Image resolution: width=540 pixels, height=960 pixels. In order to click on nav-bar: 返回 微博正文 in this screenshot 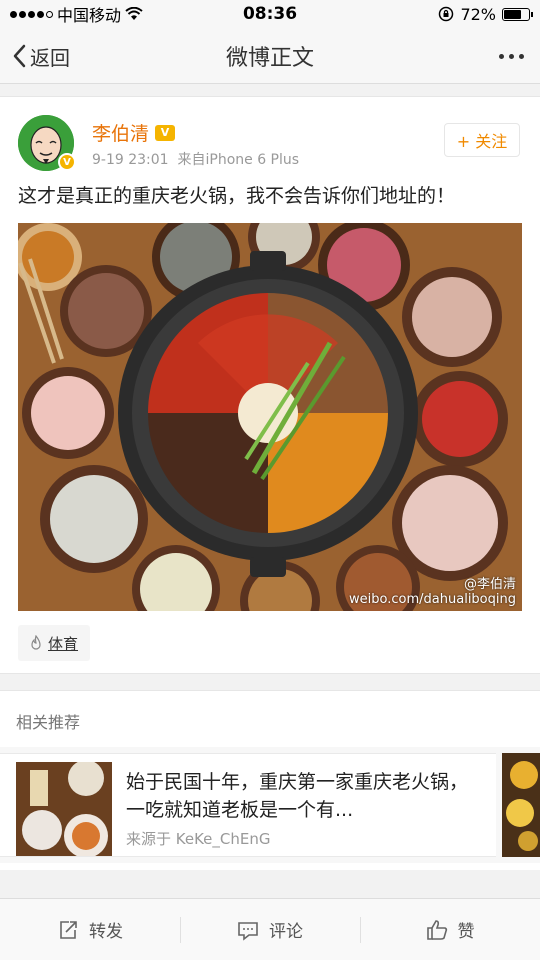, I will do `click(270, 56)`.